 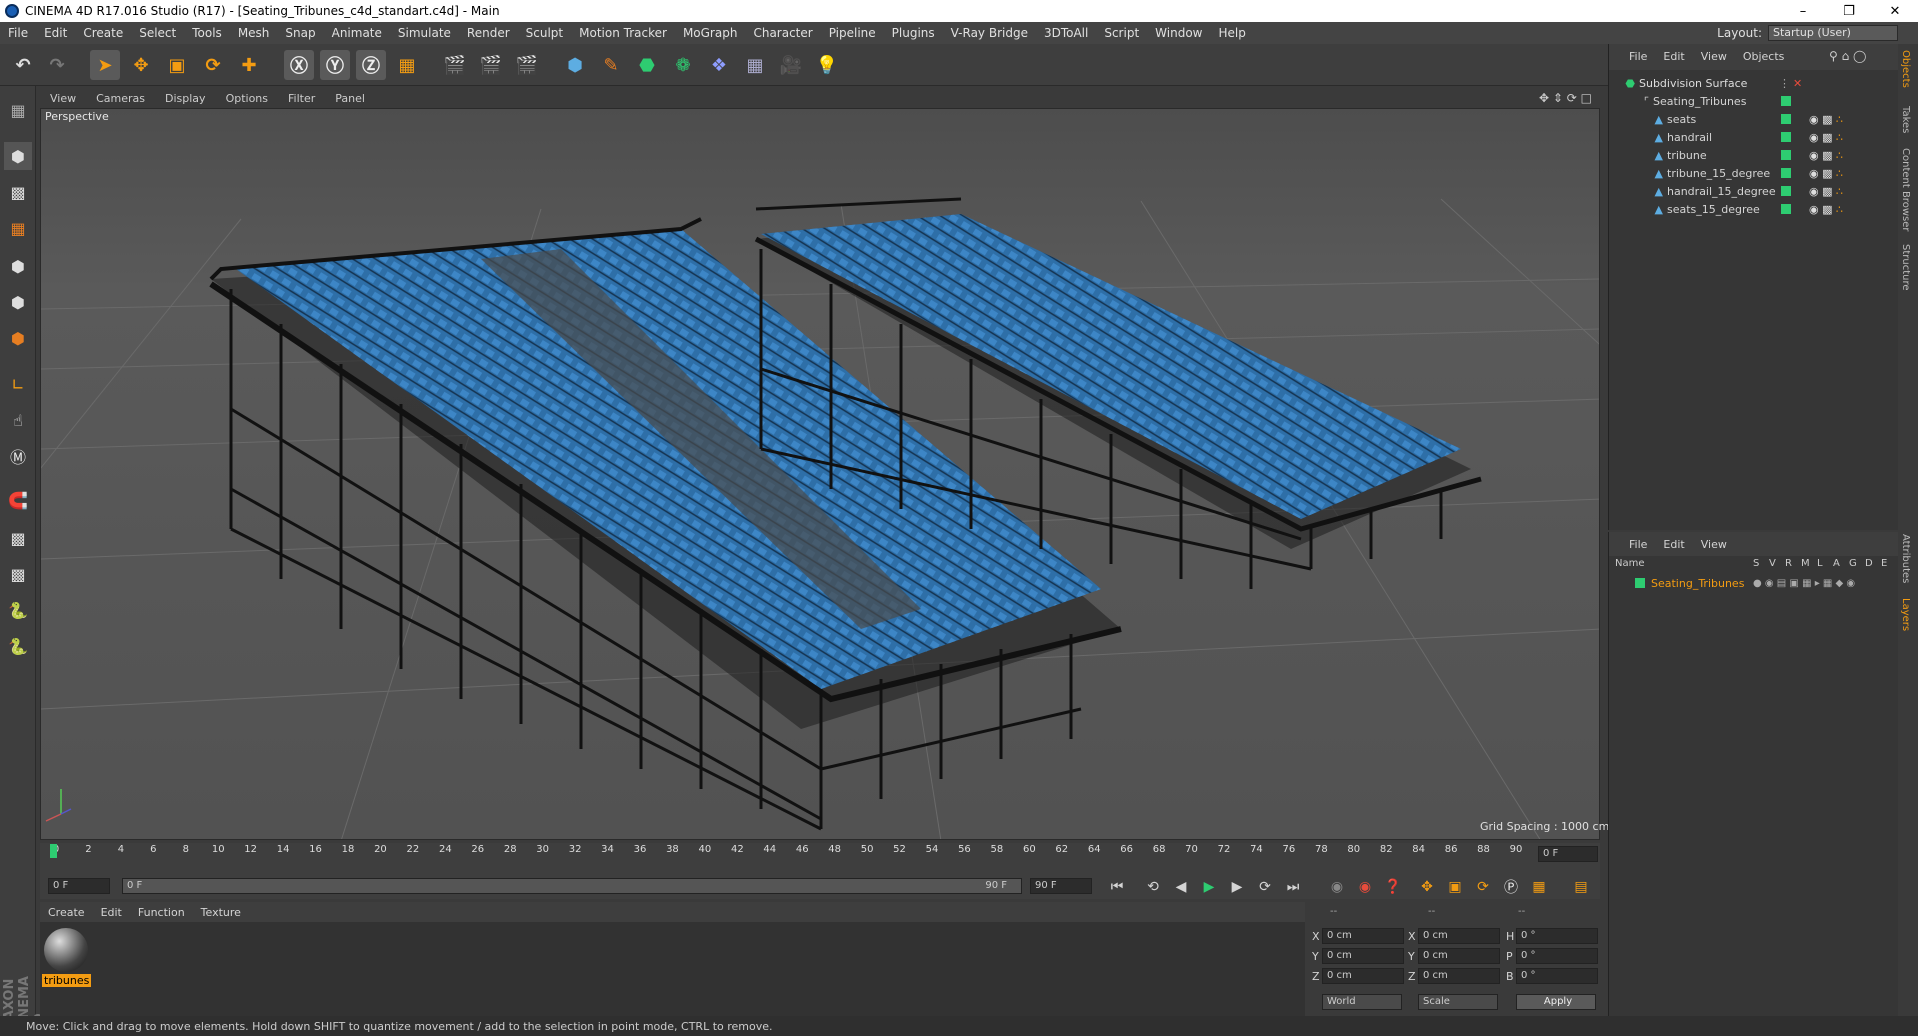 What do you see at coordinates (1117, 887) in the screenshot?
I see `goto-start-icon: ⏮` at bounding box center [1117, 887].